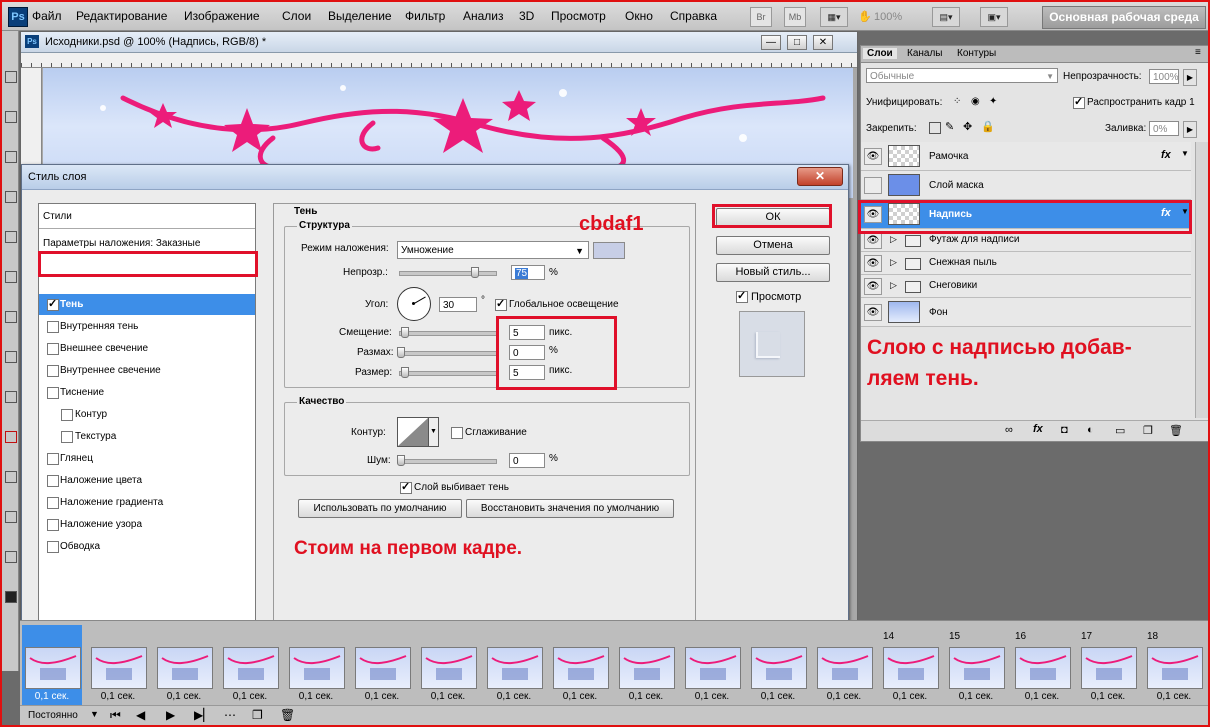 The image size is (1210, 727). I want to click on distance-slider-handle, so click(405, 332).